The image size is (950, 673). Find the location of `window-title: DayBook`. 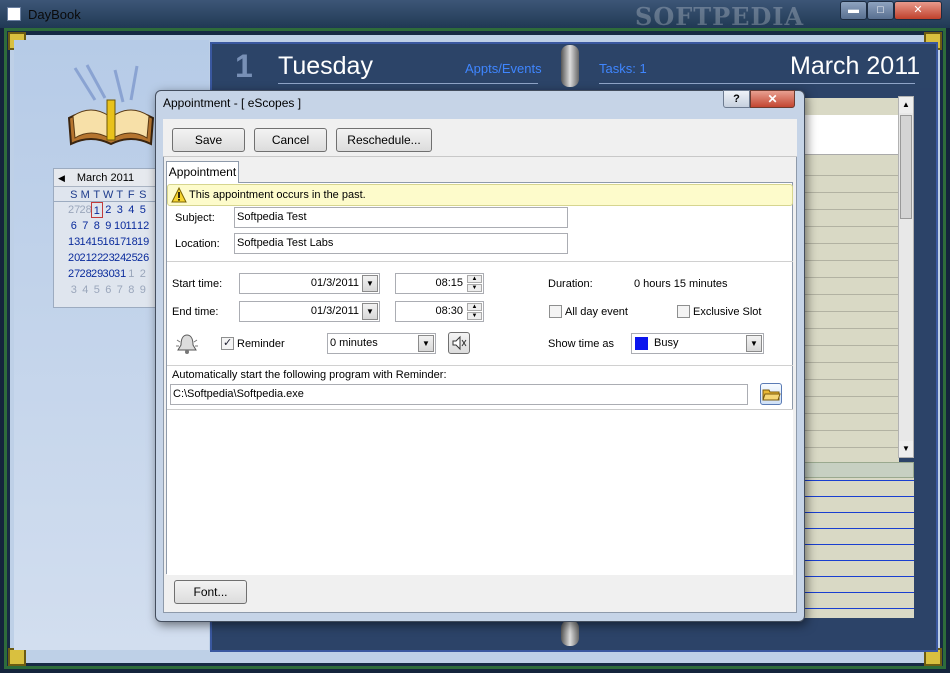

window-title: DayBook is located at coordinates (54, 14).